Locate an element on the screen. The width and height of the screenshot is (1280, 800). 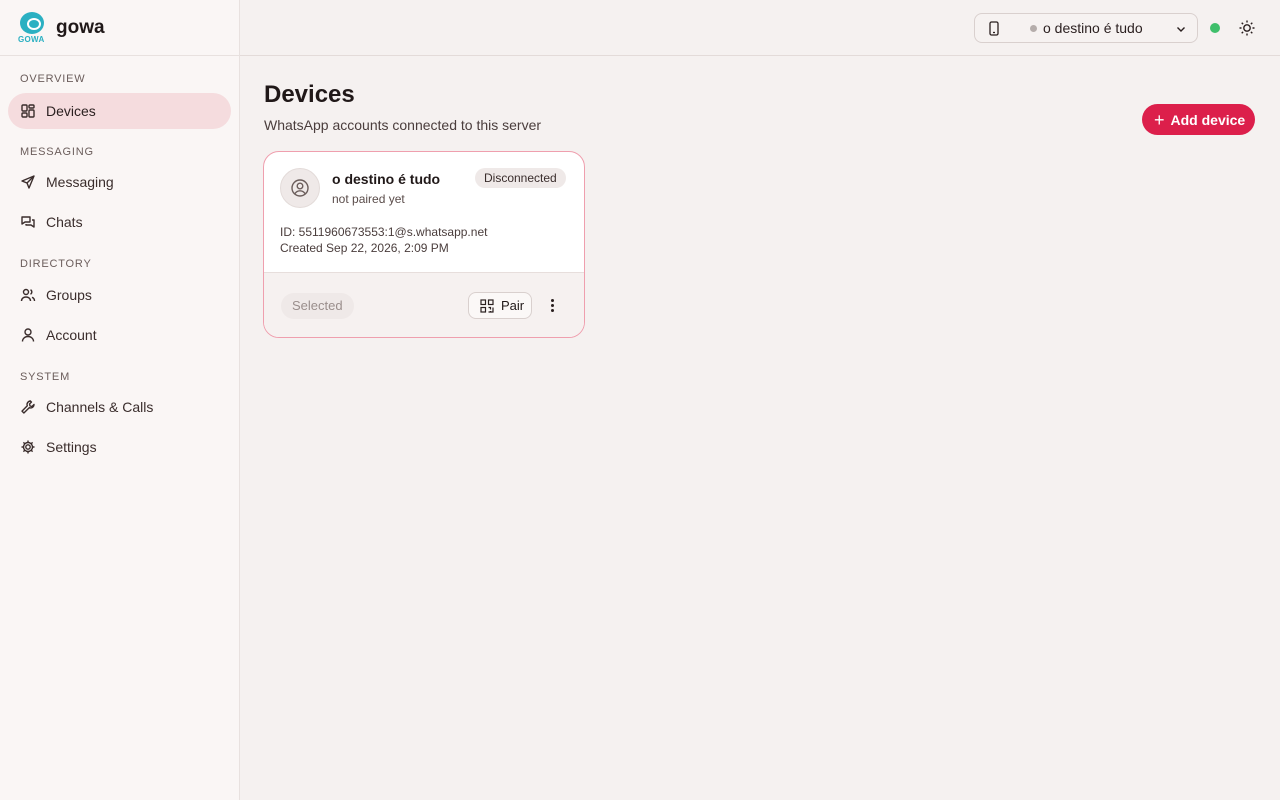
sidebar-item-settings: Settings is located at coordinates (119, 447).